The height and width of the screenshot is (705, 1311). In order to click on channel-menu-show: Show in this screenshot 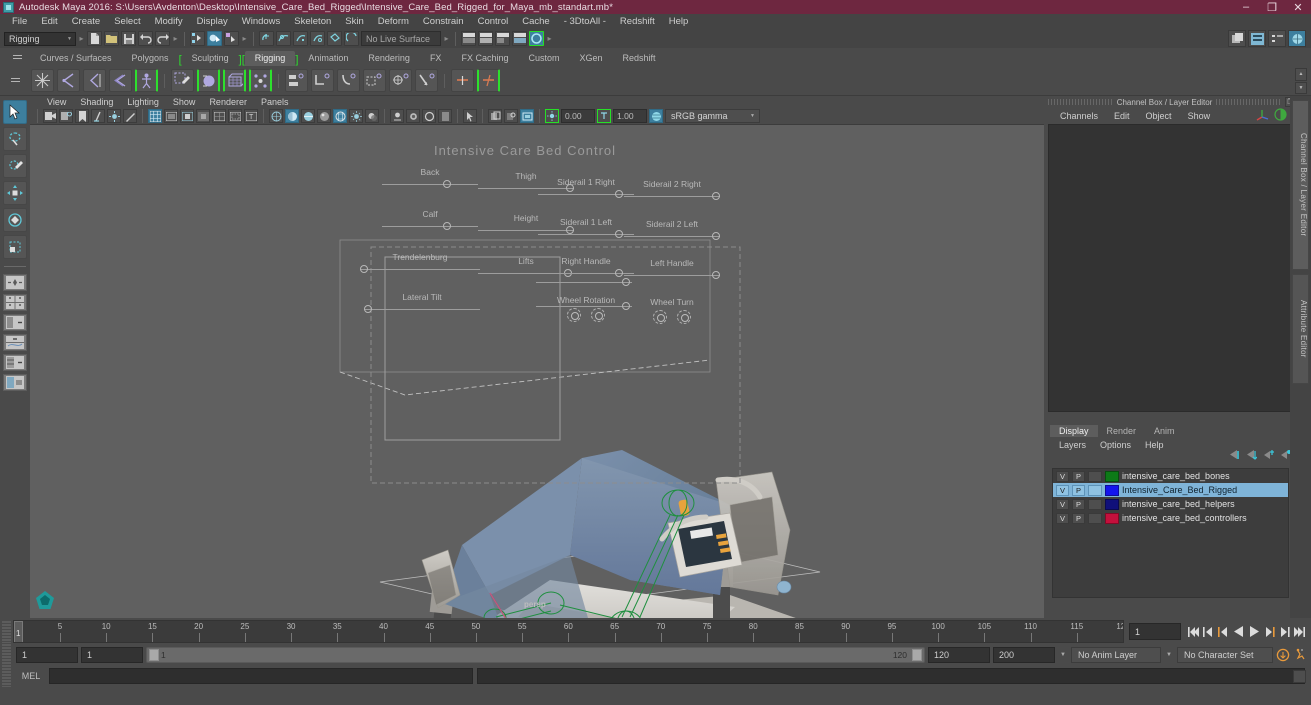, I will do `click(1199, 116)`.